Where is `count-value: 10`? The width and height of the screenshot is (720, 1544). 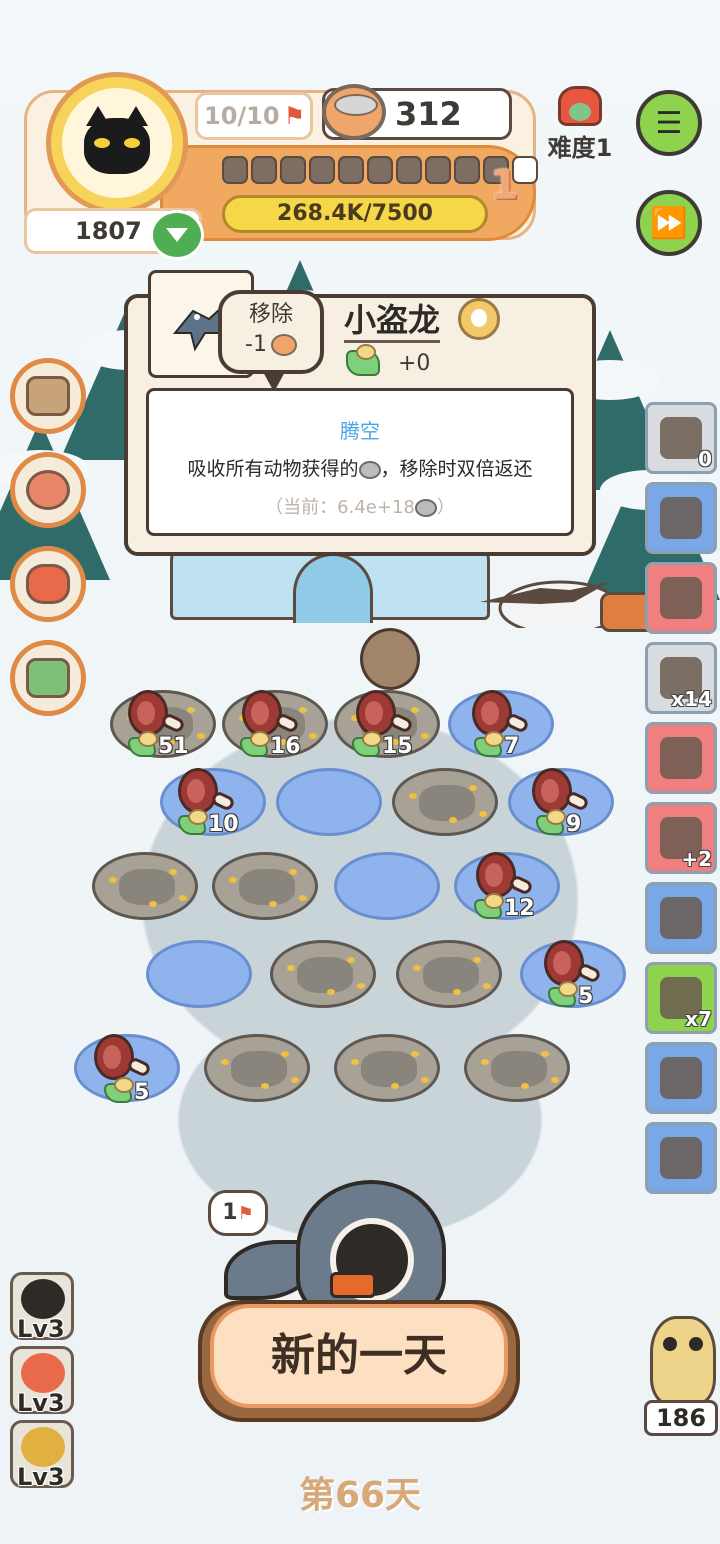 count-value: 10 is located at coordinates (223, 824).